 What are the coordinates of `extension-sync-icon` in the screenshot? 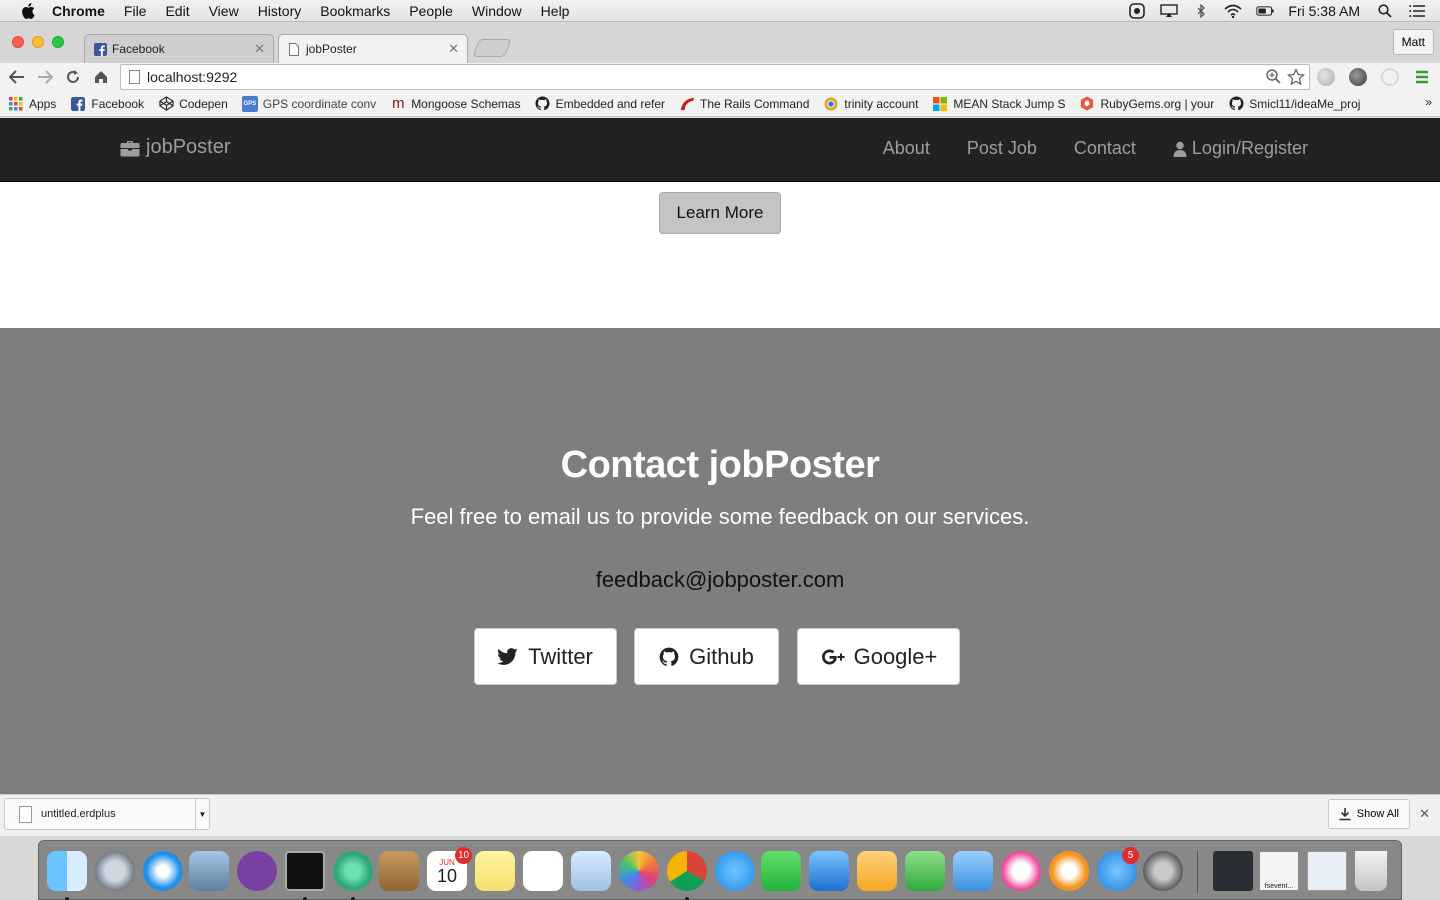 It's located at (1390, 77).